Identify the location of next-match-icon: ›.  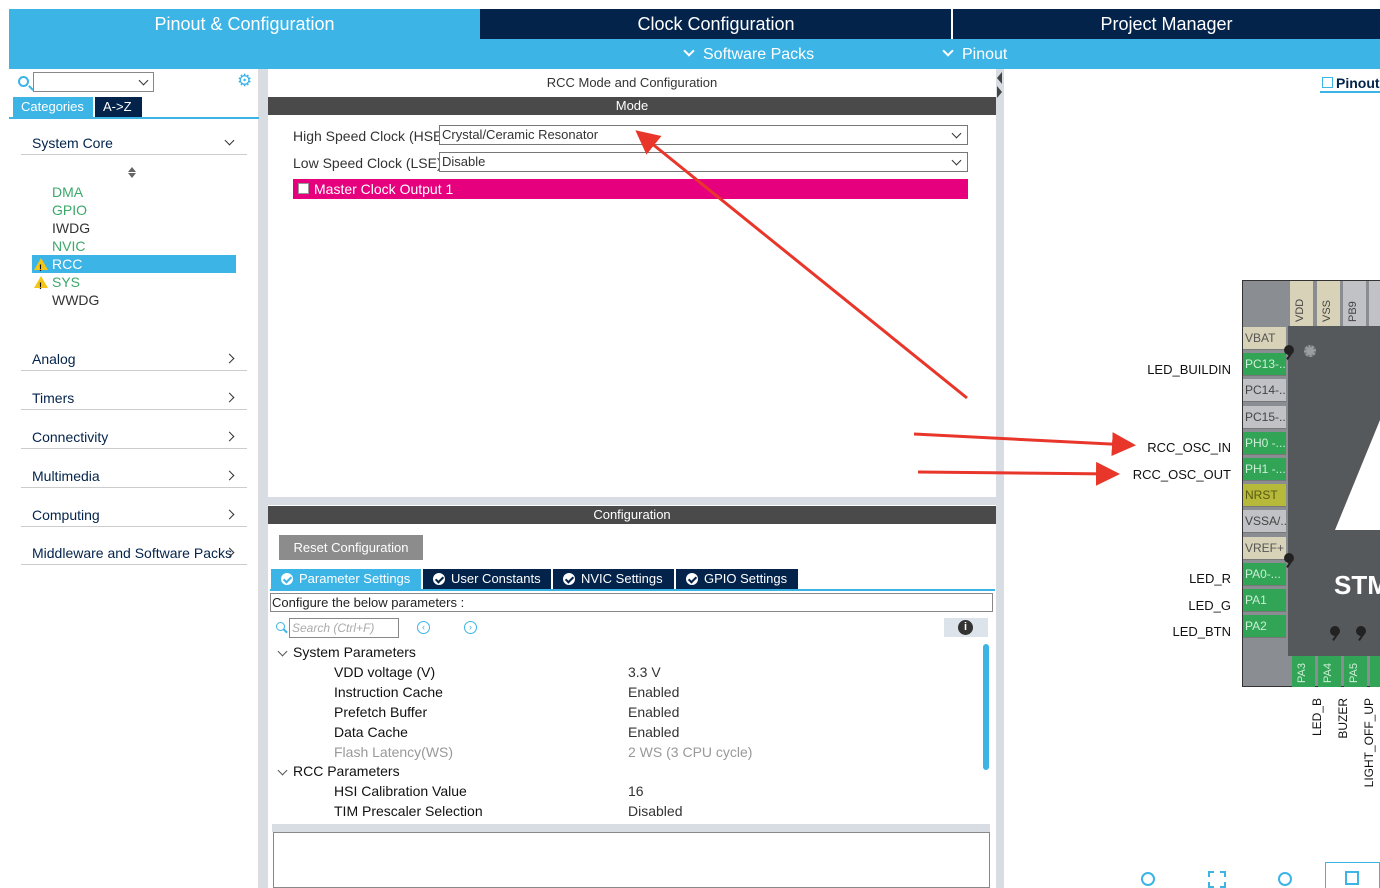
(470, 627).